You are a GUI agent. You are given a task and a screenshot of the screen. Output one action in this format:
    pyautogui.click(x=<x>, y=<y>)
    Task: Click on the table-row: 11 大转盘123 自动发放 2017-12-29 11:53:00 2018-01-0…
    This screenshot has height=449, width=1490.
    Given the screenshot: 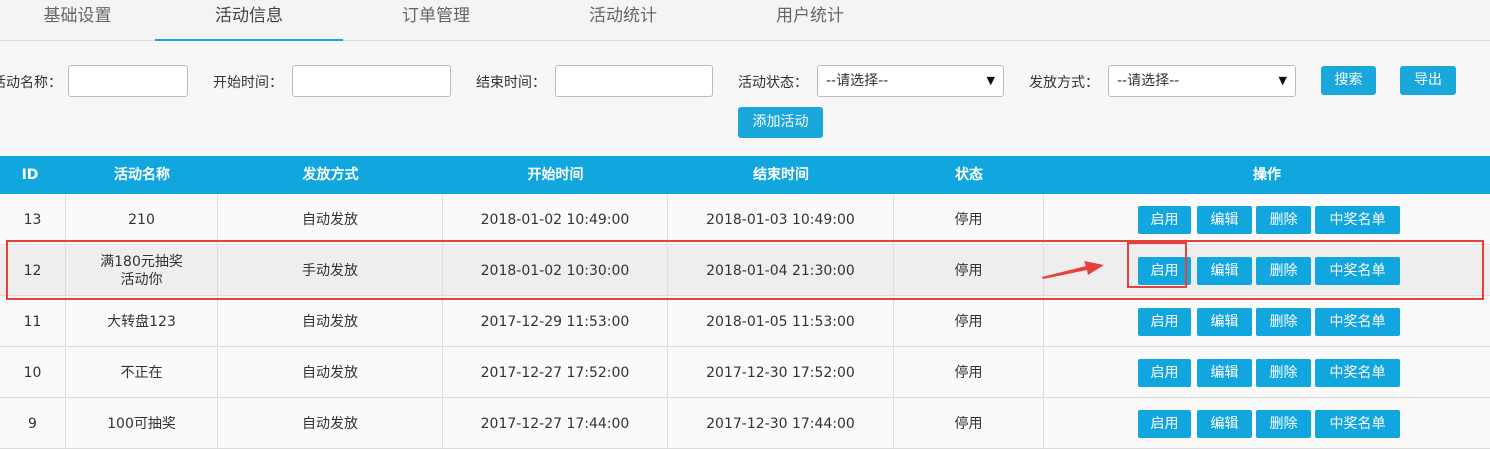 What is the action you would take?
    pyautogui.click(x=745, y=322)
    